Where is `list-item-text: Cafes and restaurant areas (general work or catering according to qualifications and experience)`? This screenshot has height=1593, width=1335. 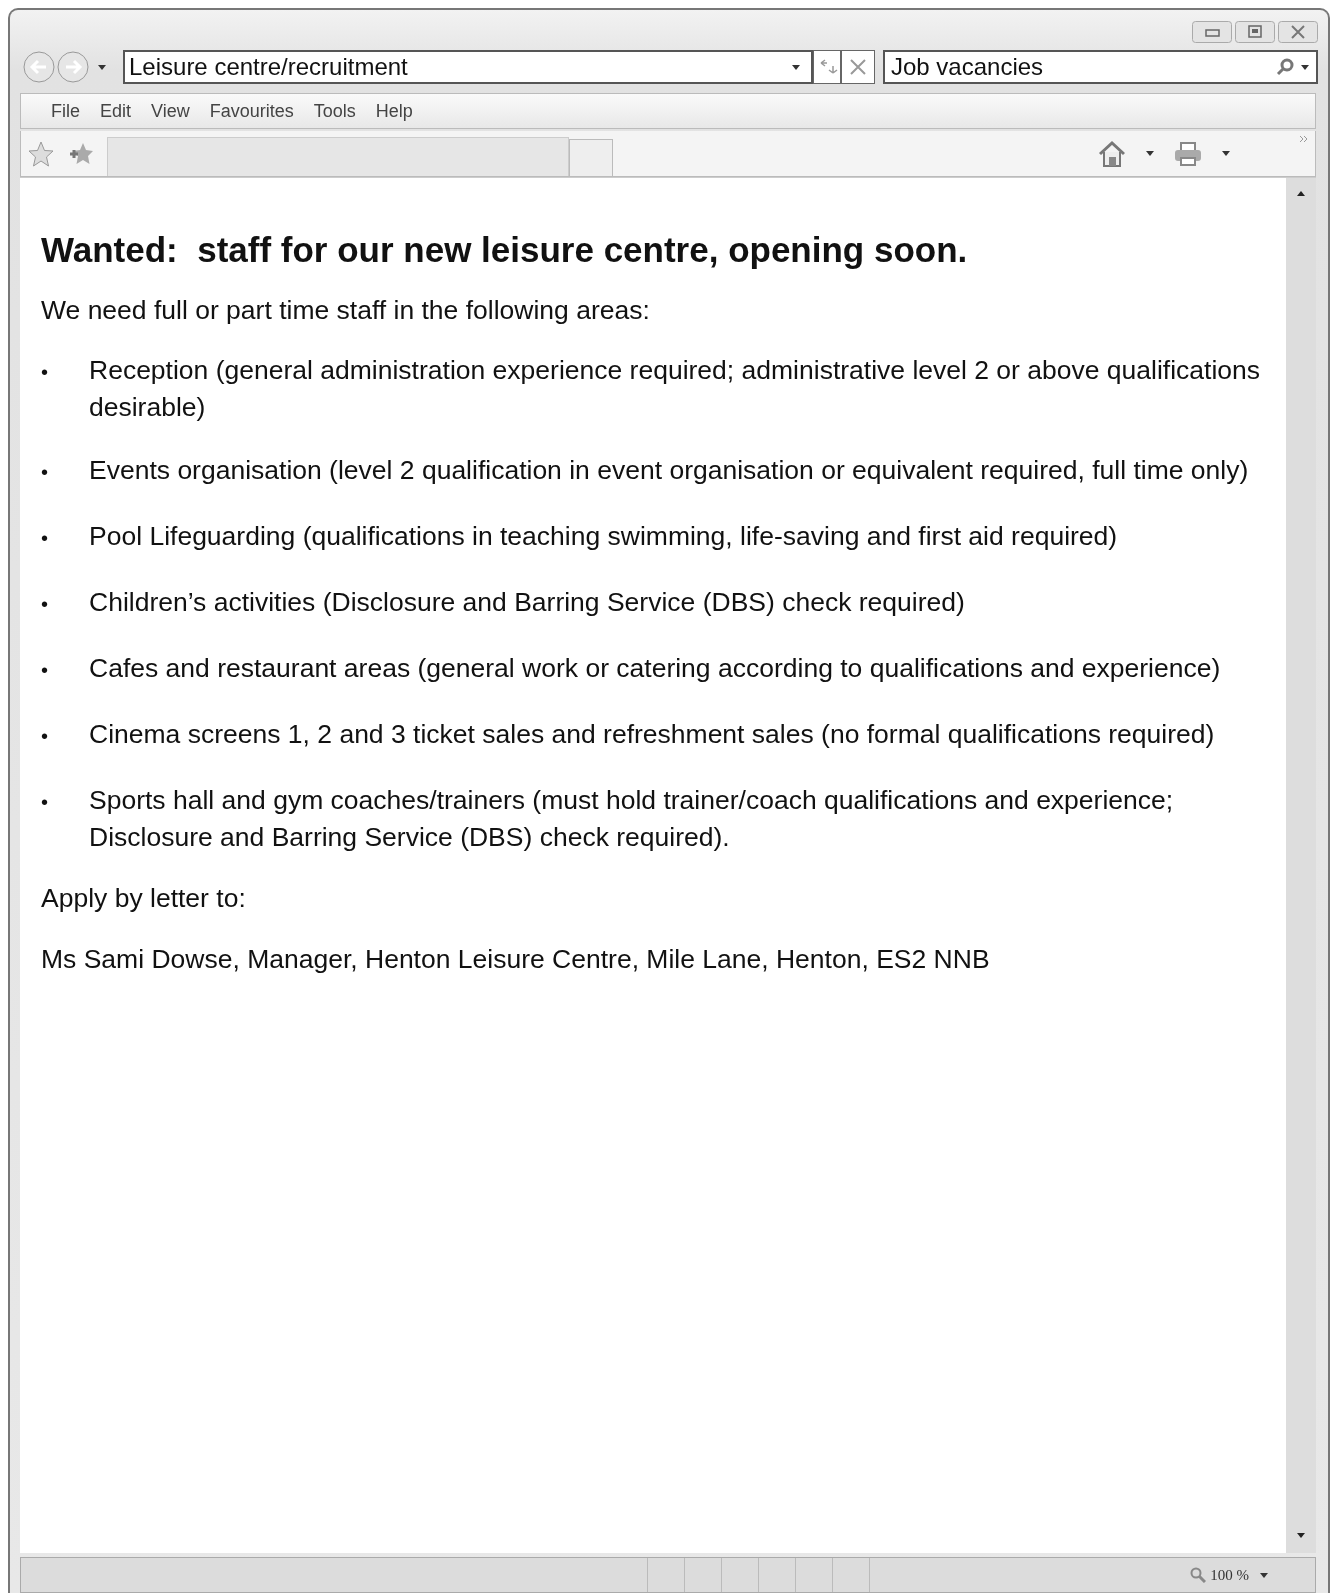
list-item-text: Cafes and restaurant areas (general work or catering according to qualifications and experience) is located at coordinates (655, 669).